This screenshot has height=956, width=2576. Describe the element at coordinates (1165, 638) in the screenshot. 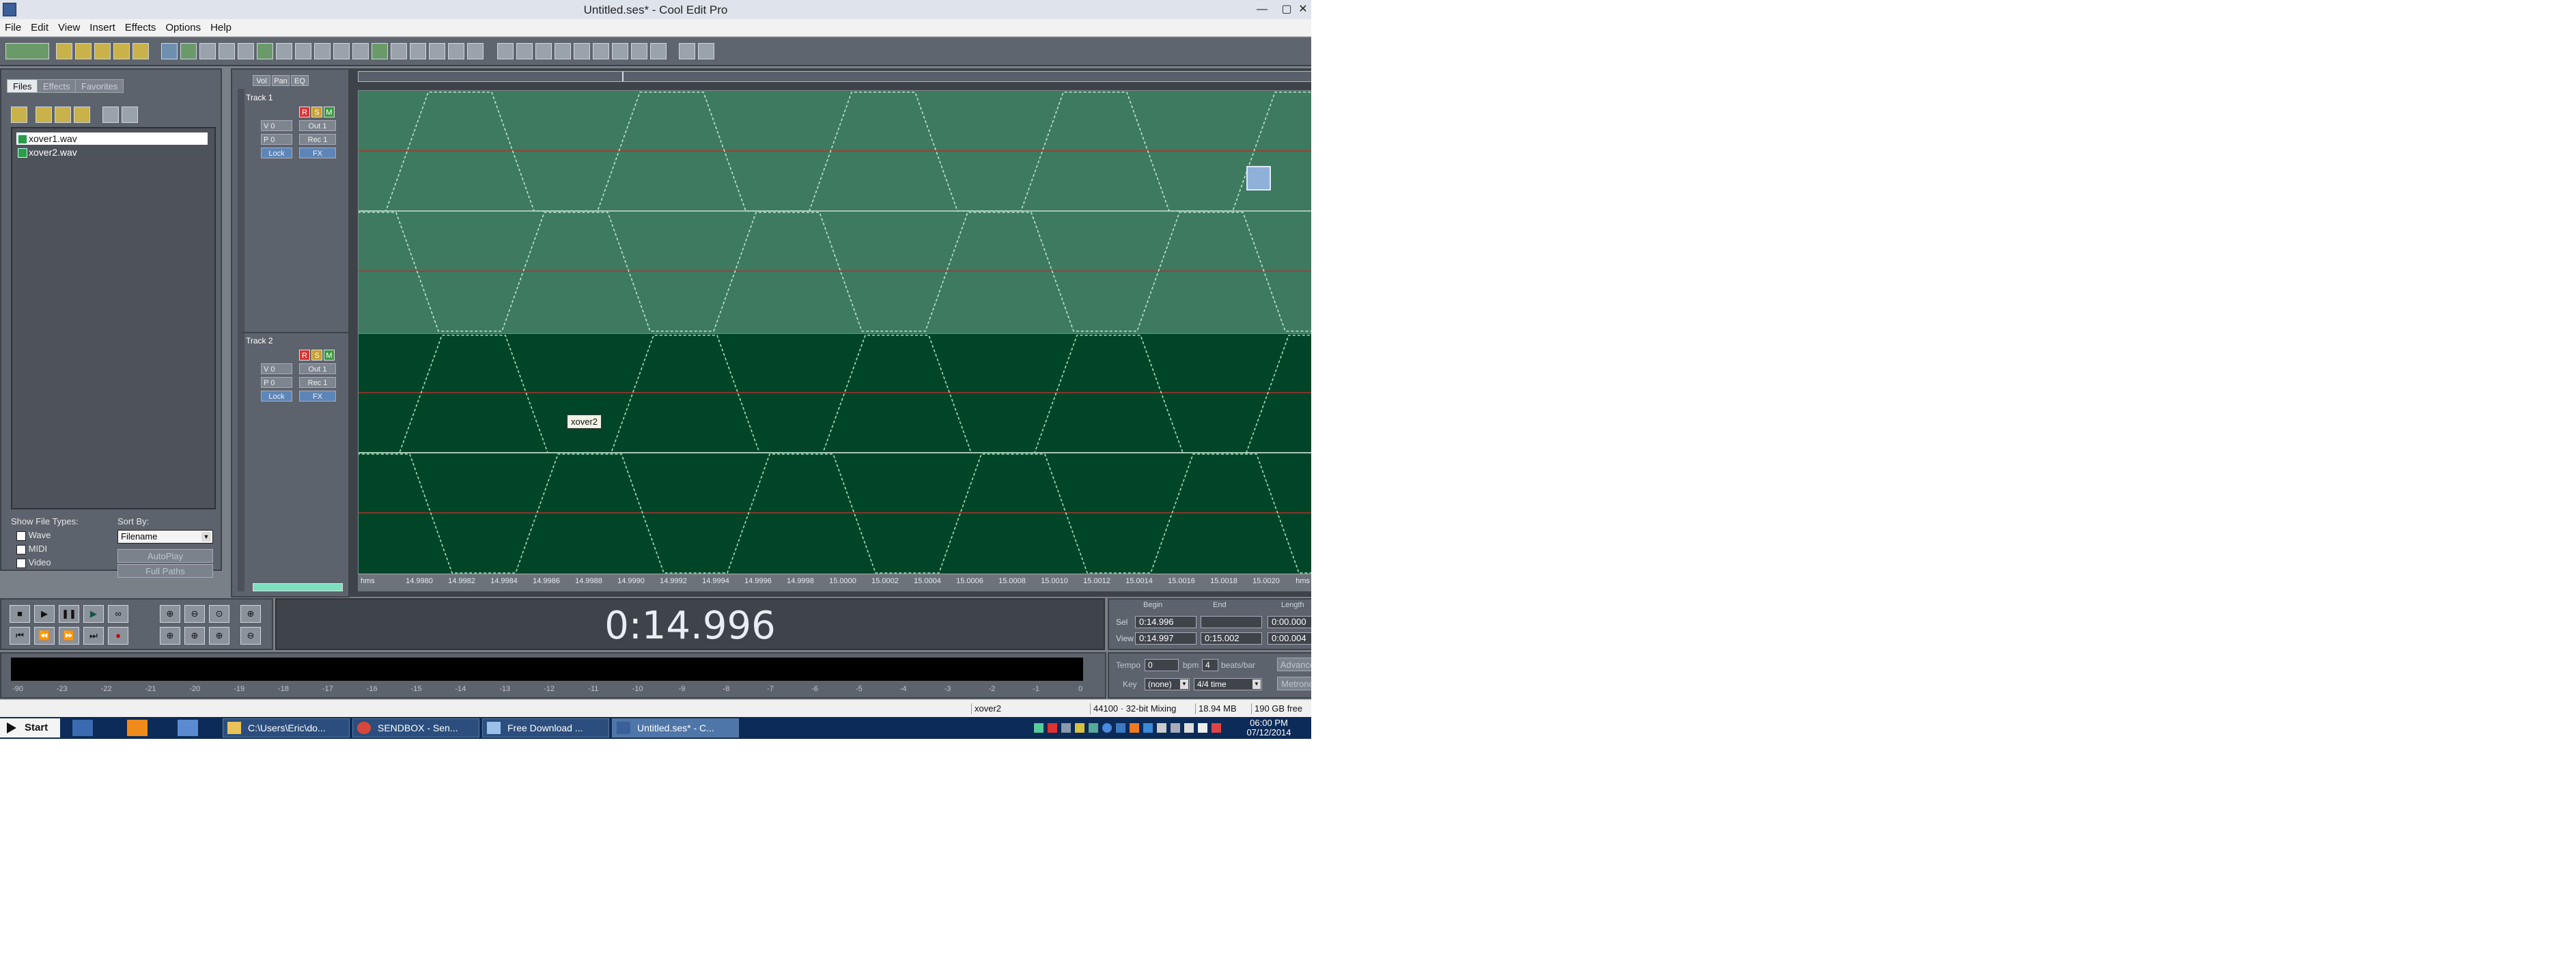

I see `view-begin-field: 0:14.997` at that location.